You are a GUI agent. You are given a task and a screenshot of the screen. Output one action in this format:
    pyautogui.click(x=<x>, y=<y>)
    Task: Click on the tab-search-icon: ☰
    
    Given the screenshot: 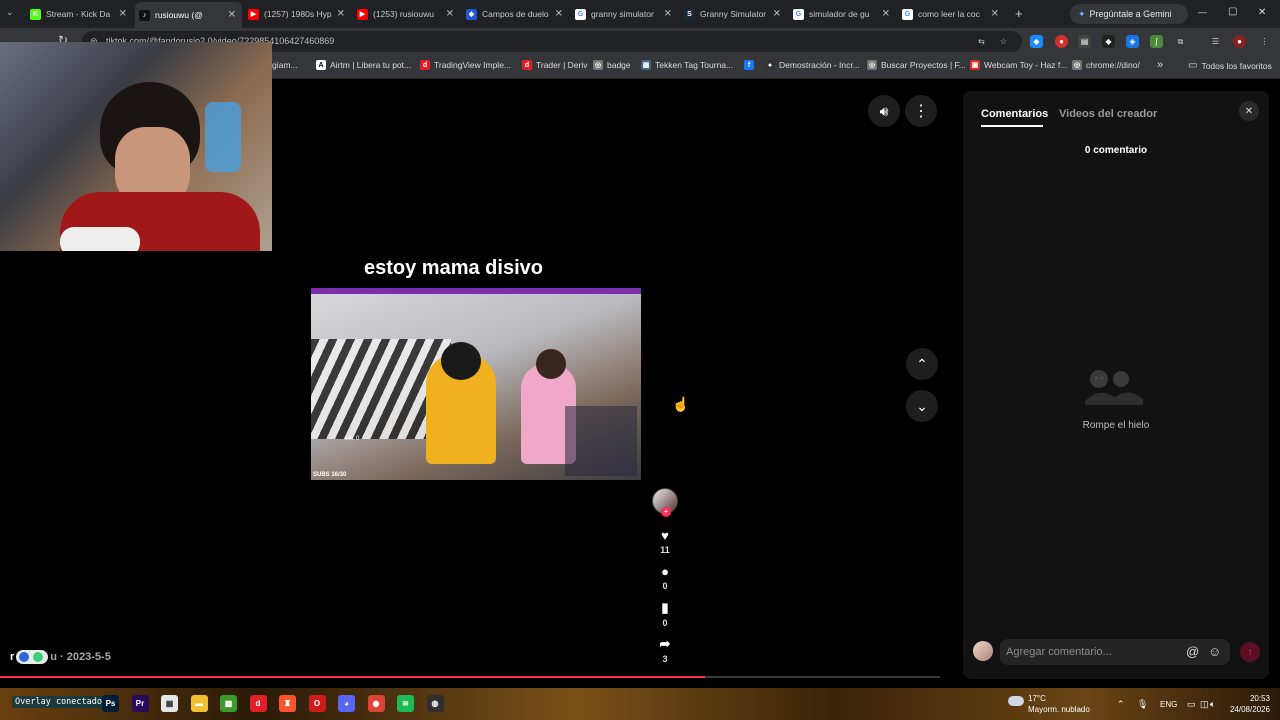 What is the action you would take?
    pyautogui.click(x=1215, y=41)
    